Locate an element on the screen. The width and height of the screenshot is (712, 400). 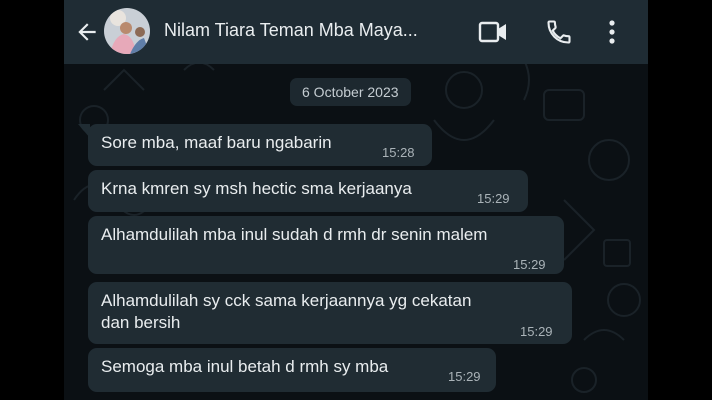
avatar is located at coordinates (127, 31).